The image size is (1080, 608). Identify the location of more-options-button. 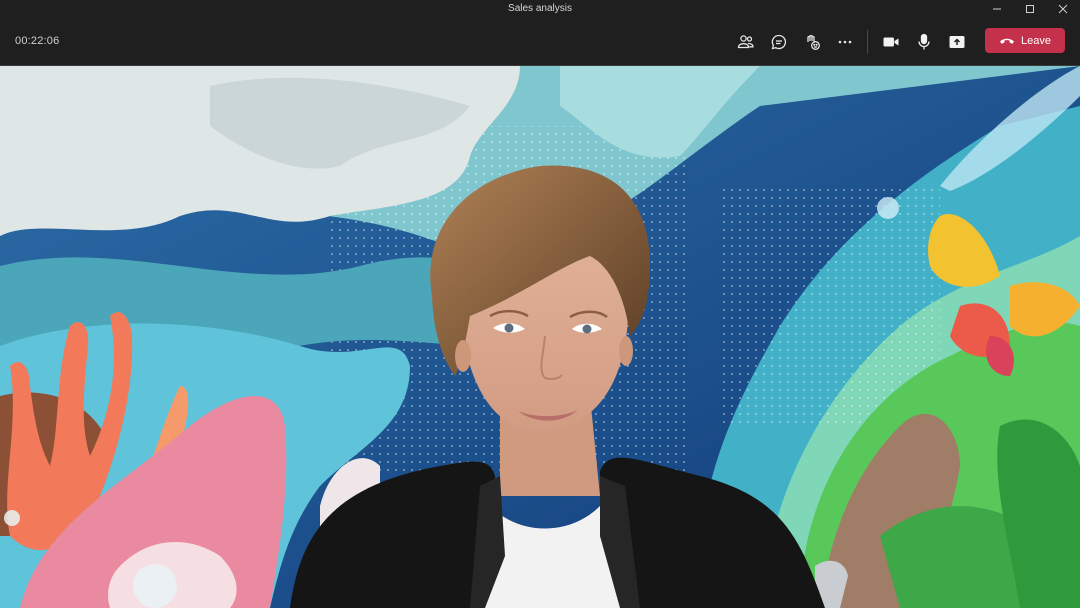
(845, 42).